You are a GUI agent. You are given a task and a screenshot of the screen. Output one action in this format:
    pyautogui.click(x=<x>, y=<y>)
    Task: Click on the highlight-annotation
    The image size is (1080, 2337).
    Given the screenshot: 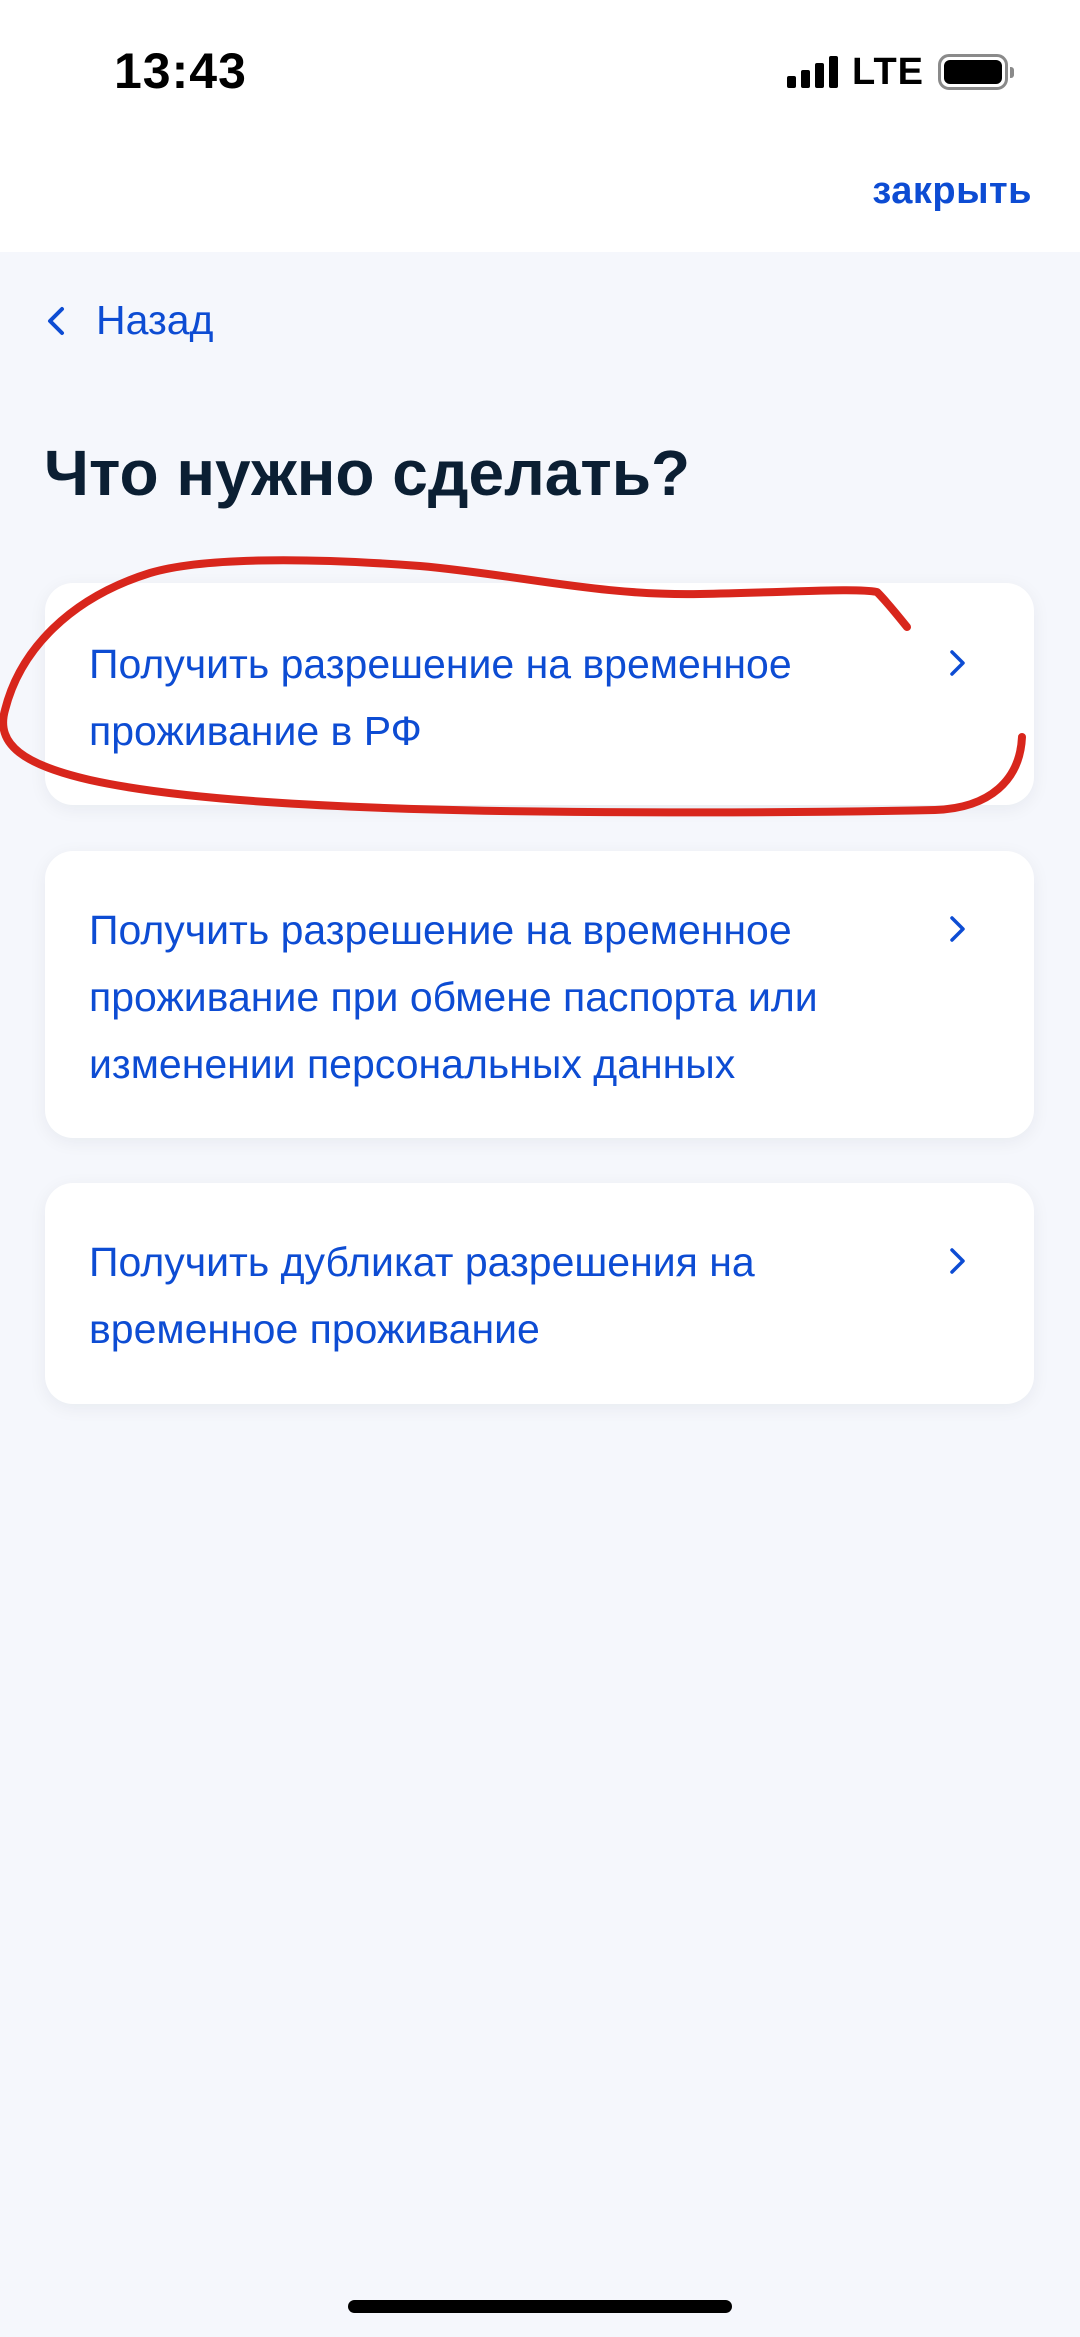 What is the action you would take?
    pyautogui.click(x=513, y=686)
    